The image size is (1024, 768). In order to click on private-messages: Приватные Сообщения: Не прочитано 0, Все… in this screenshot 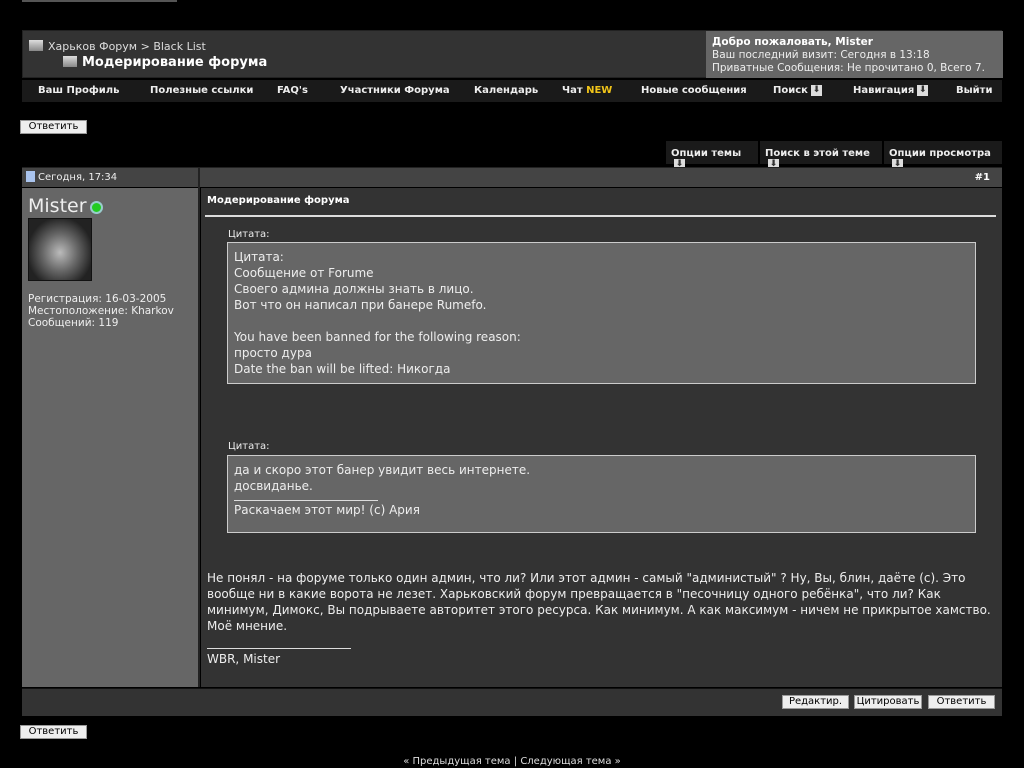, I will do `click(848, 68)`.